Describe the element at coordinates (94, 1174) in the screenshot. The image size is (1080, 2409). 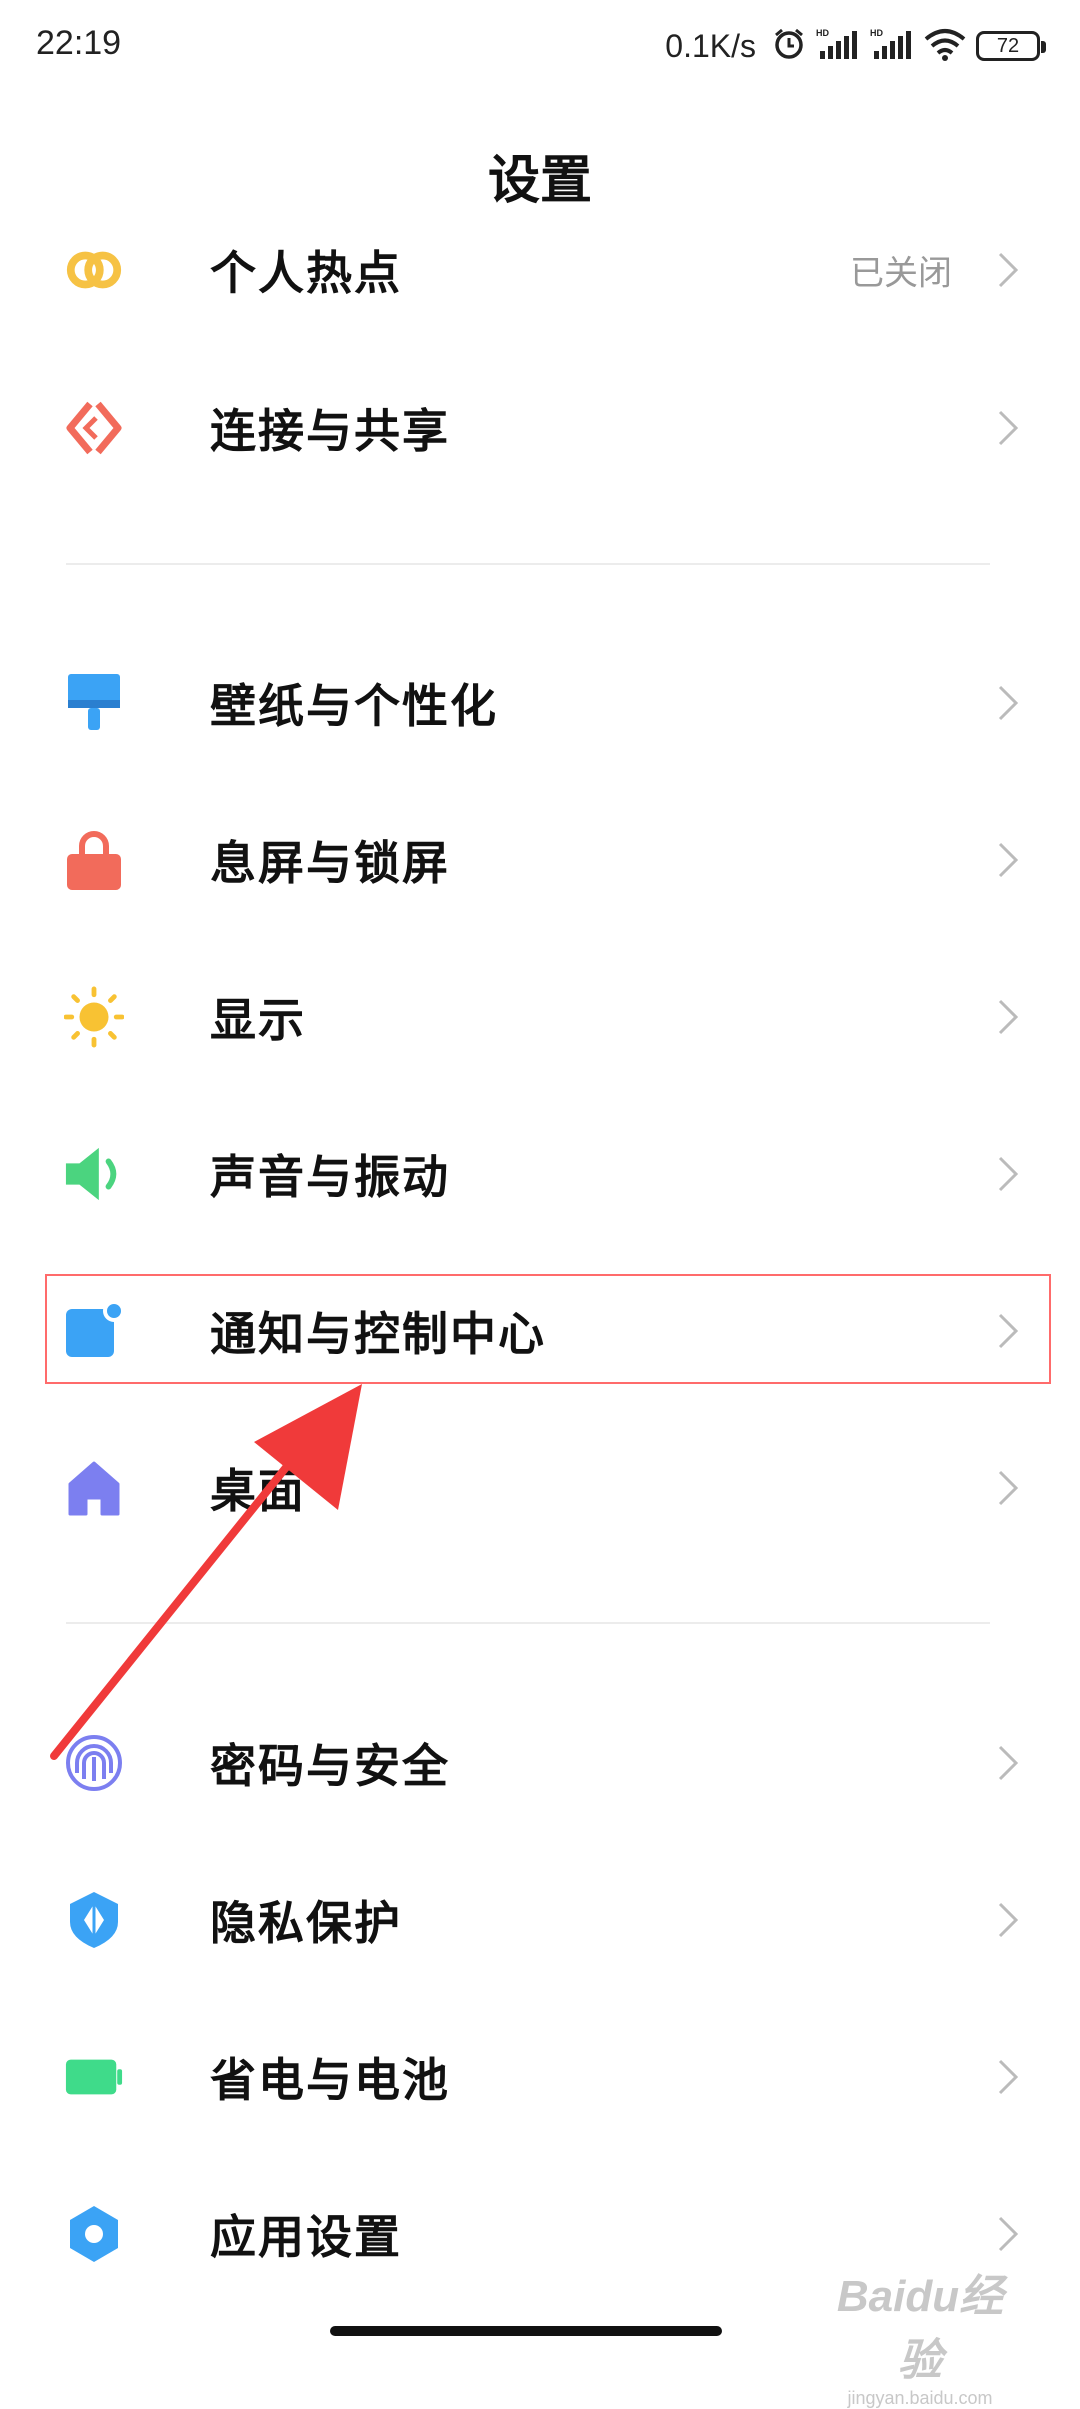
I see `speaker-icon` at that location.